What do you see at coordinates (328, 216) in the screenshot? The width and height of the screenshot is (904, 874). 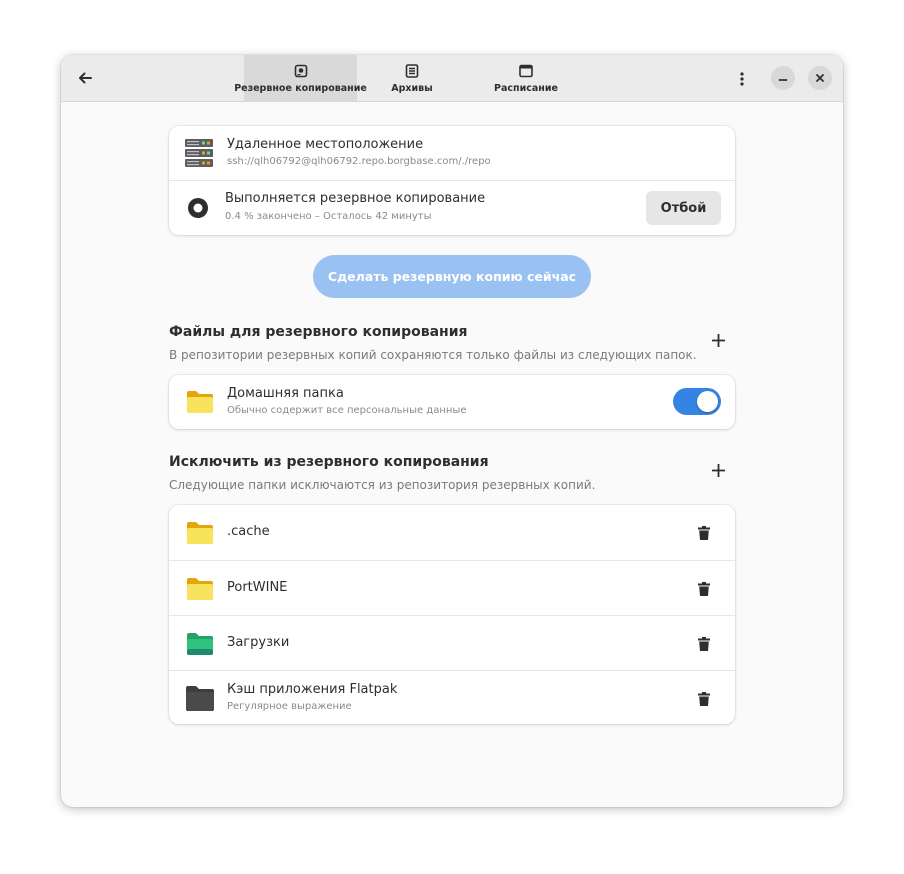 I see `status-progress-text: 0.4 % закончено – Осталось 42 минуты` at bounding box center [328, 216].